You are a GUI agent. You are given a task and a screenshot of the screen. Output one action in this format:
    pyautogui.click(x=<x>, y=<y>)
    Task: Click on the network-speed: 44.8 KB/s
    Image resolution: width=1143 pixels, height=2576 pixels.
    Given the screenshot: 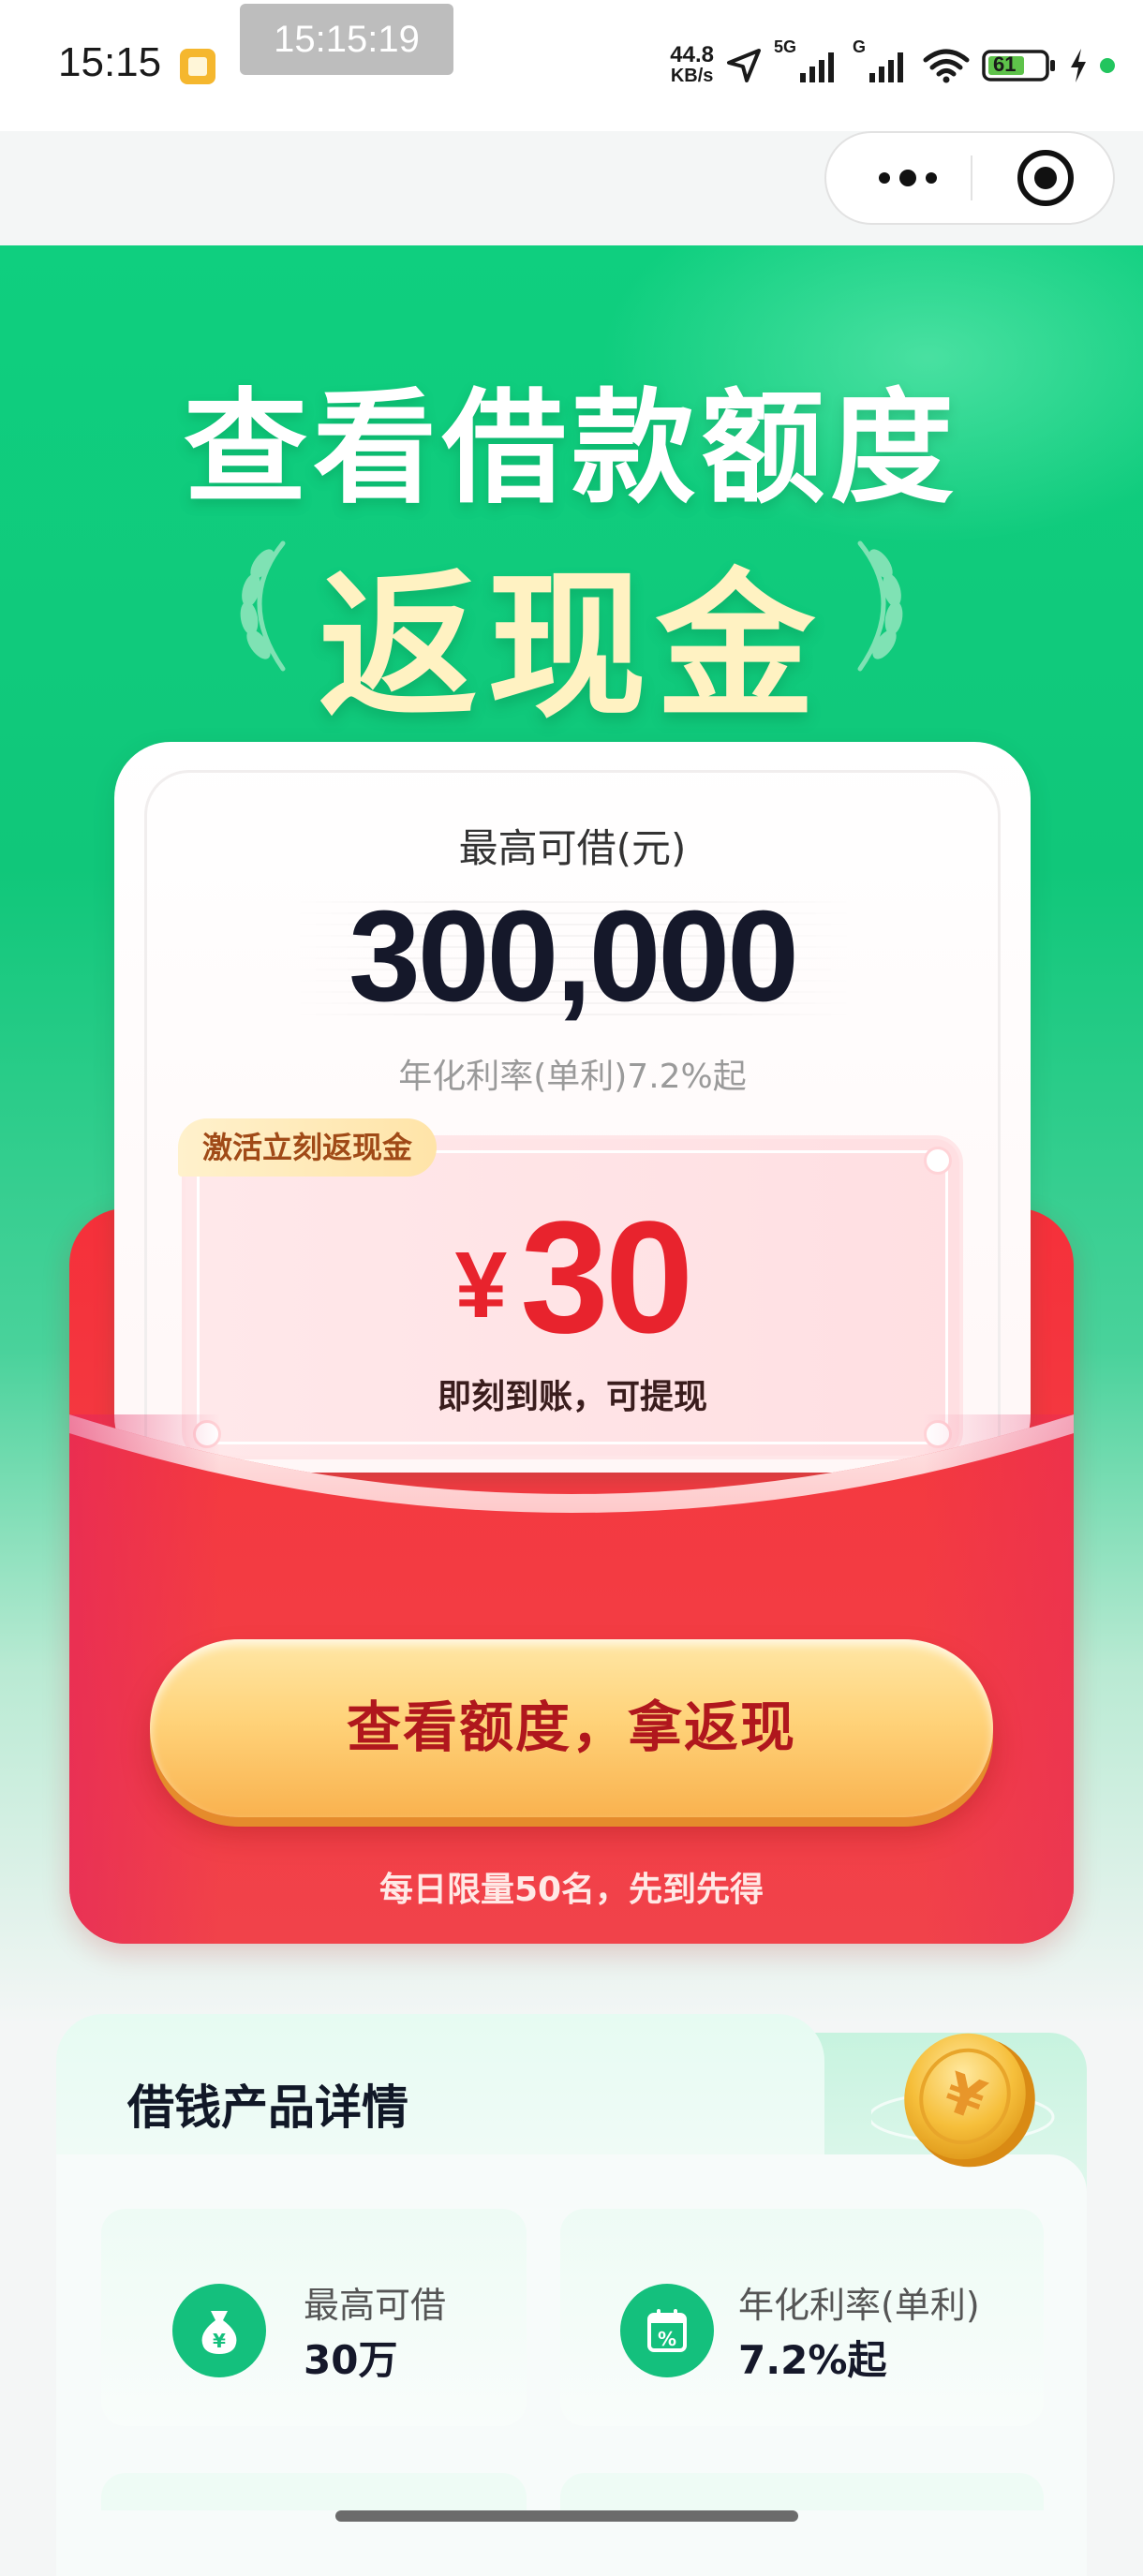 What is the action you would take?
    pyautogui.click(x=692, y=65)
    